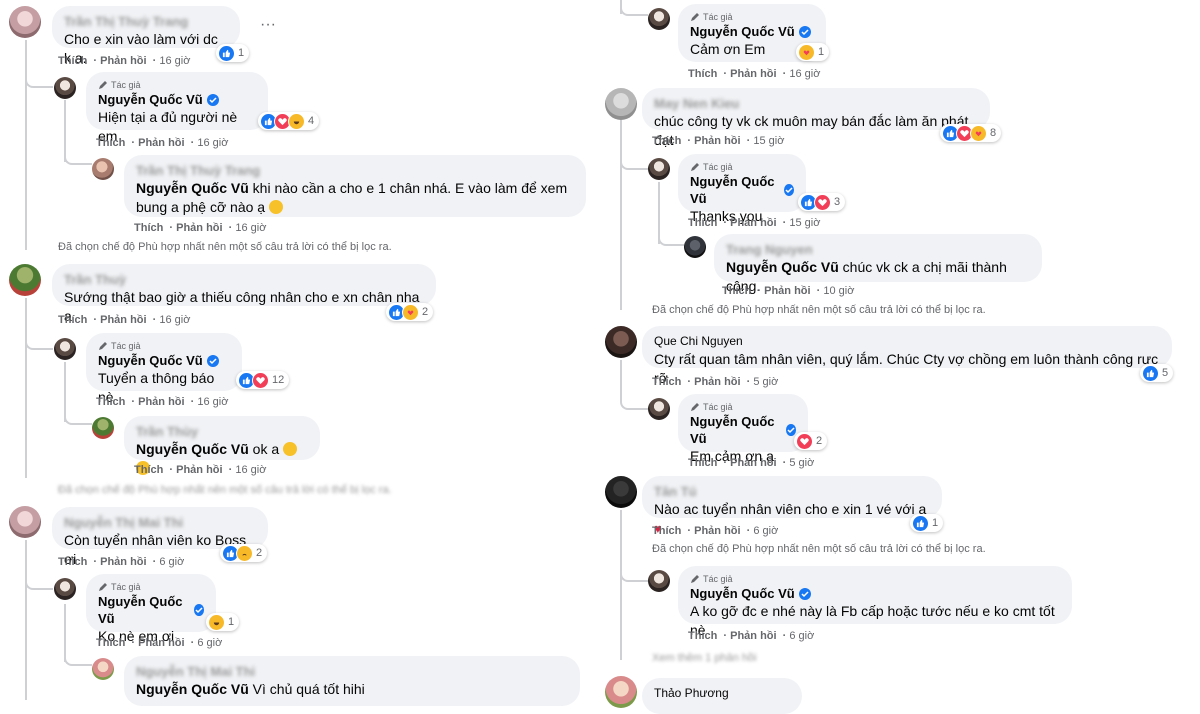  What do you see at coordinates (971, 133) in the screenshot?
I see `reaction-summary: 8` at bounding box center [971, 133].